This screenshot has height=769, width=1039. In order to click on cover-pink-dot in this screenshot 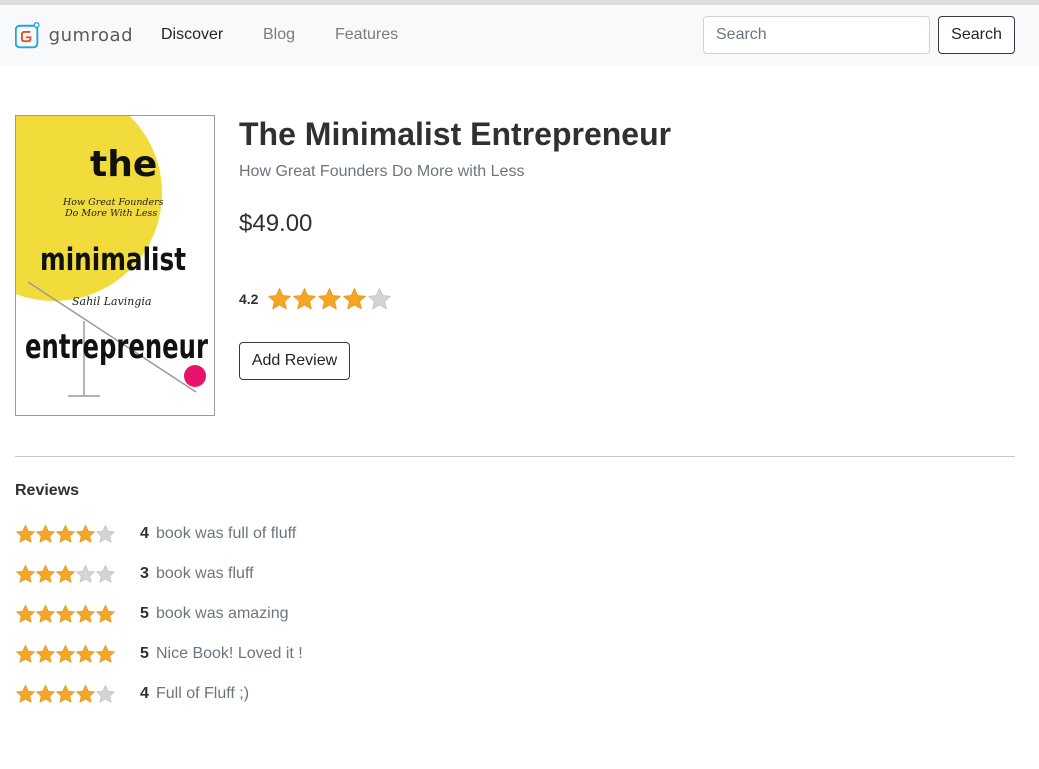, I will do `click(195, 376)`.